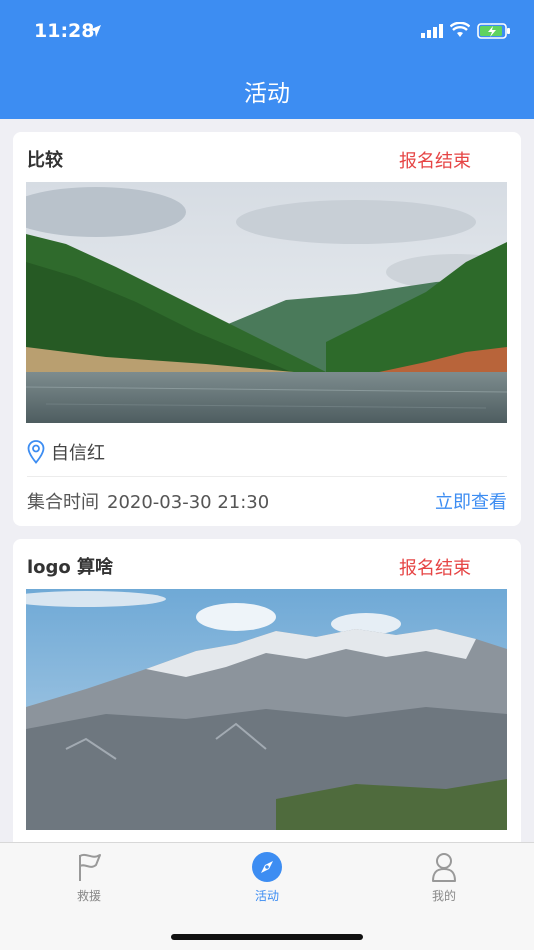 The image size is (534, 950). What do you see at coordinates (267, 32) in the screenshot?
I see `status-bar: 11:28` at bounding box center [267, 32].